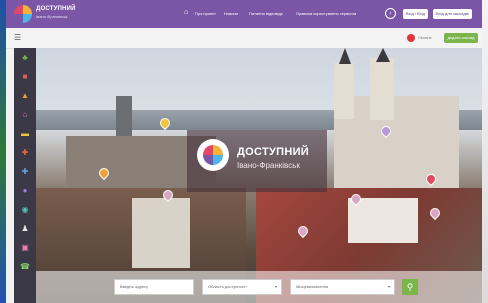  What do you see at coordinates (25, 266) in the screenshot?
I see `phone-icon: ☎` at bounding box center [25, 266].